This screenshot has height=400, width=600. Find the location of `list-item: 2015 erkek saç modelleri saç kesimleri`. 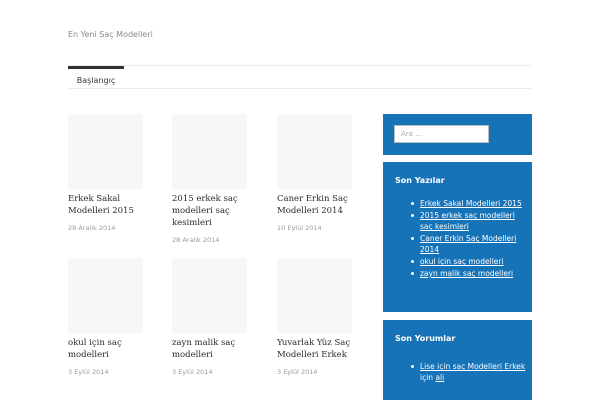

list-item: 2015 erkek saç modelleri saç kesimleri is located at coordinates (468, 221).